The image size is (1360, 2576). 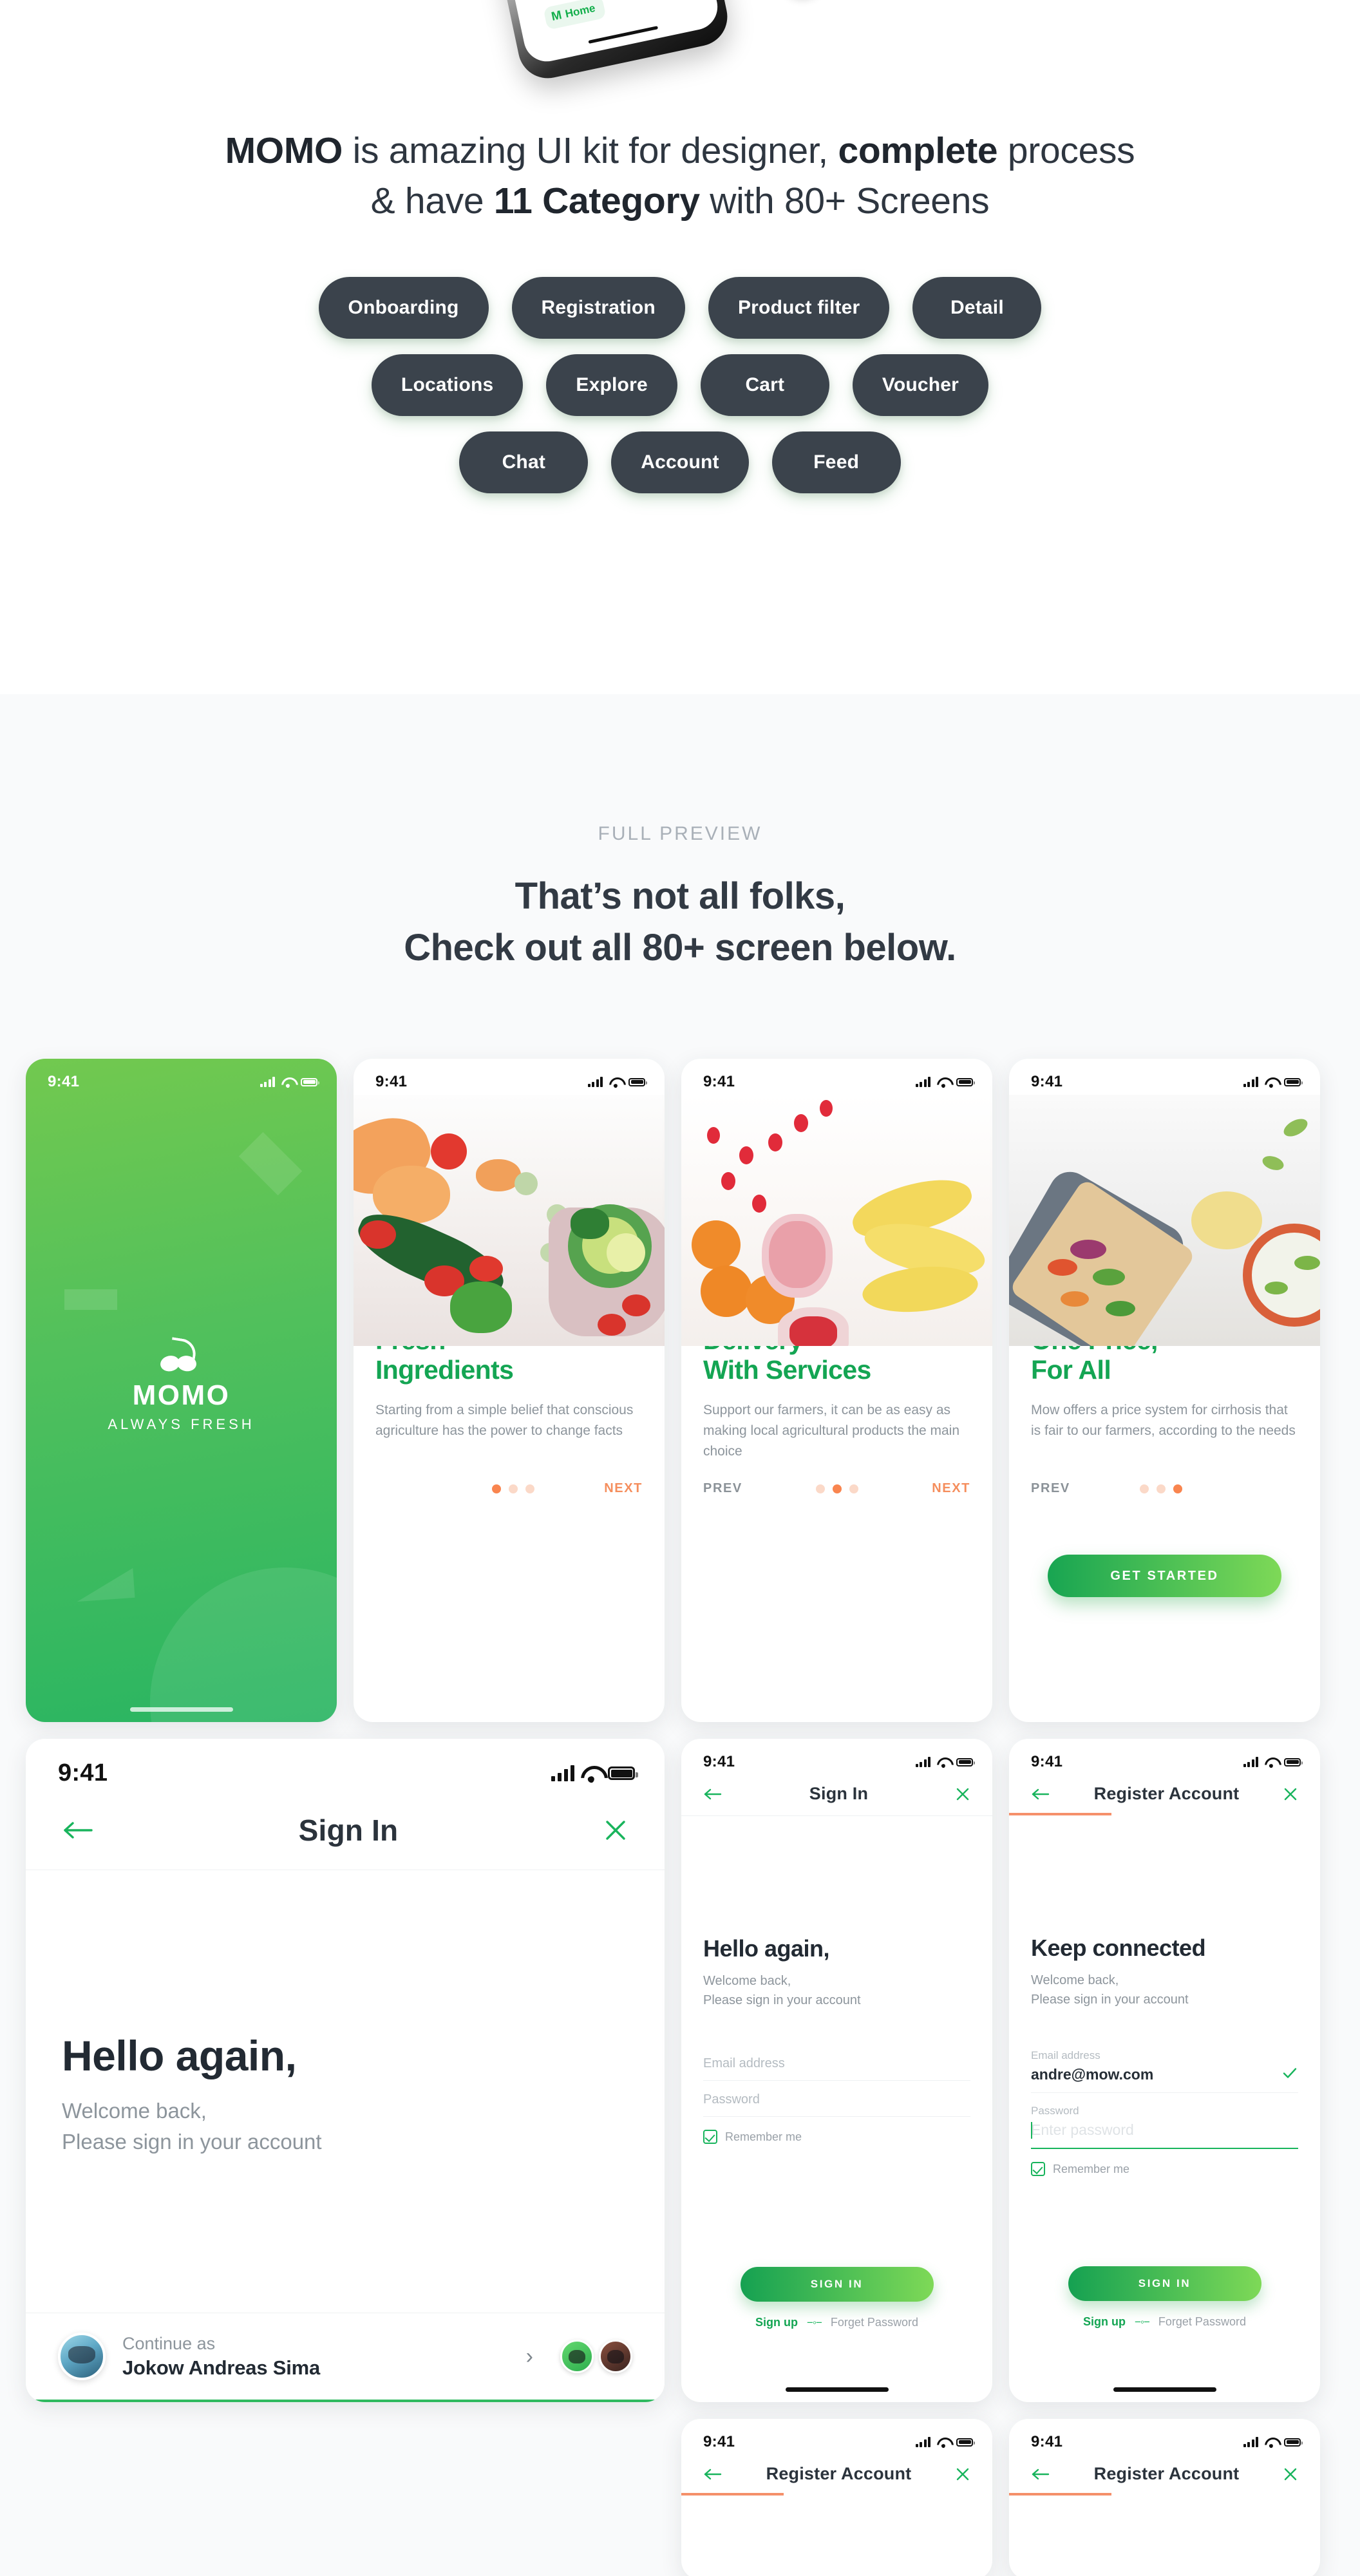 I want to click on chevron-right-icon: ›, so click(x=529, y=2356).